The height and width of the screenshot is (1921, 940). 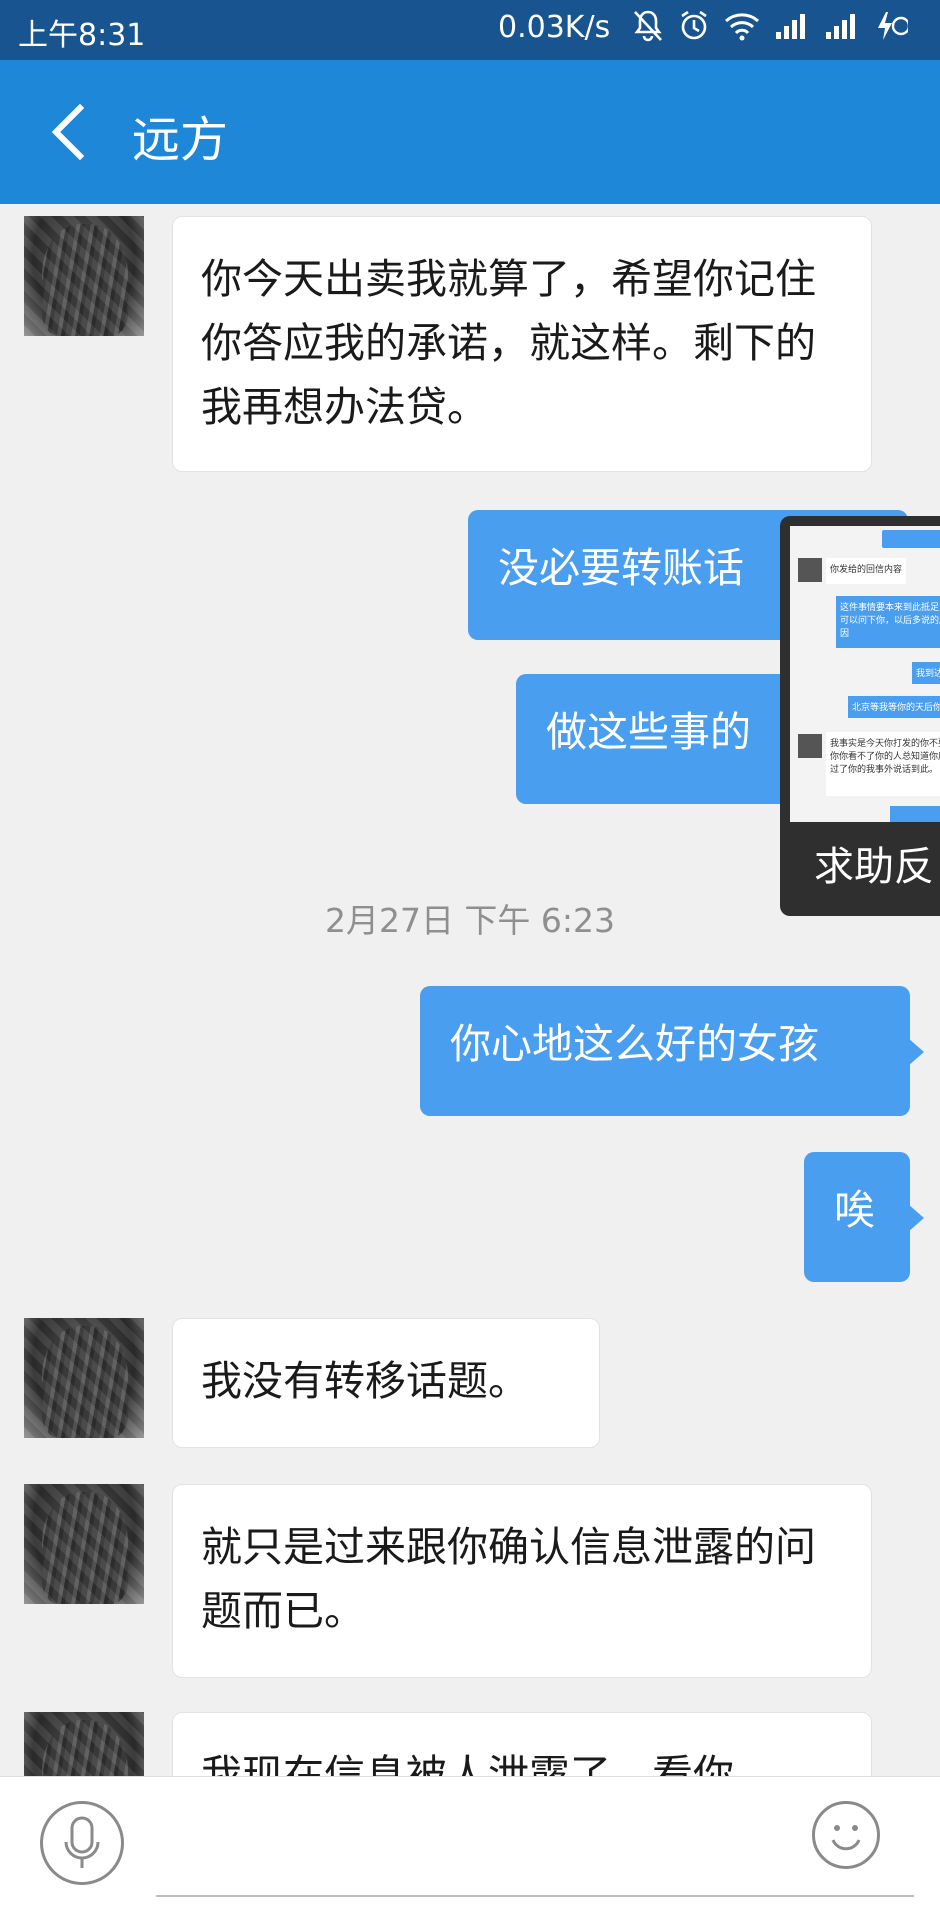 I want to click on snippet-text: 我到达, so click(x=926, y=673).